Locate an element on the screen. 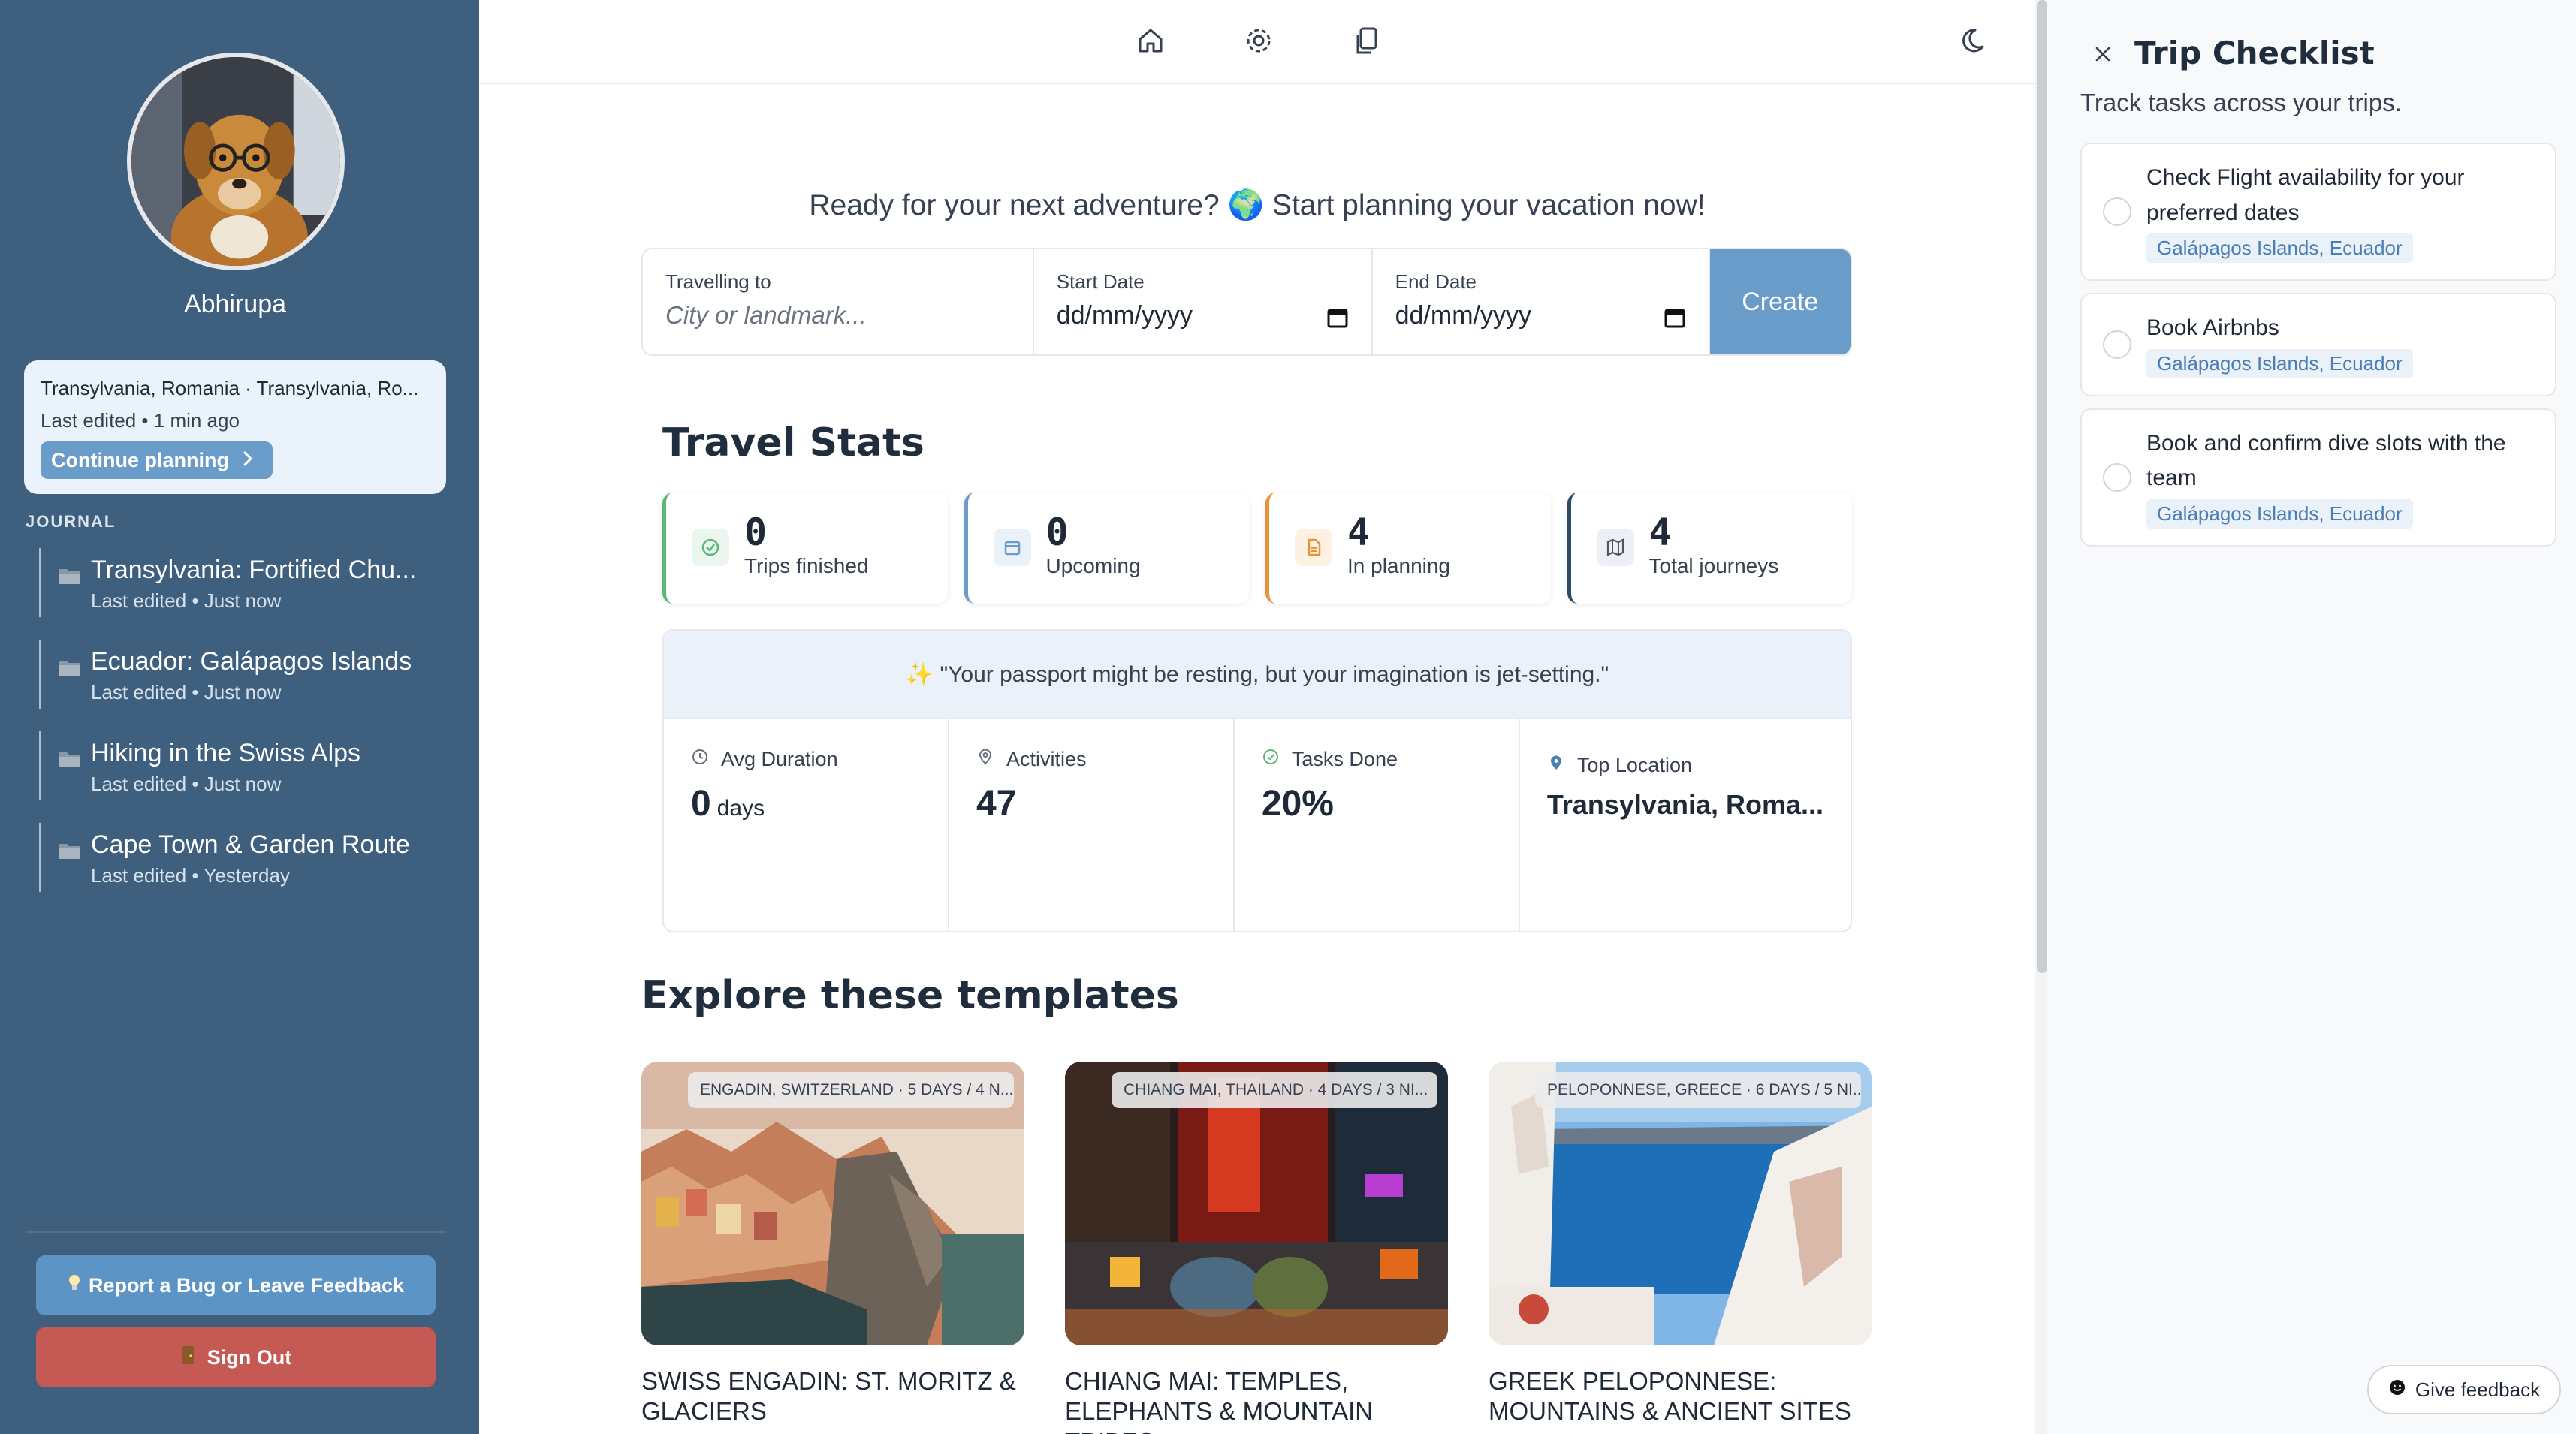 The image size is (2576, 1434). dog-avatar-image is located at coordinates (235, 162).